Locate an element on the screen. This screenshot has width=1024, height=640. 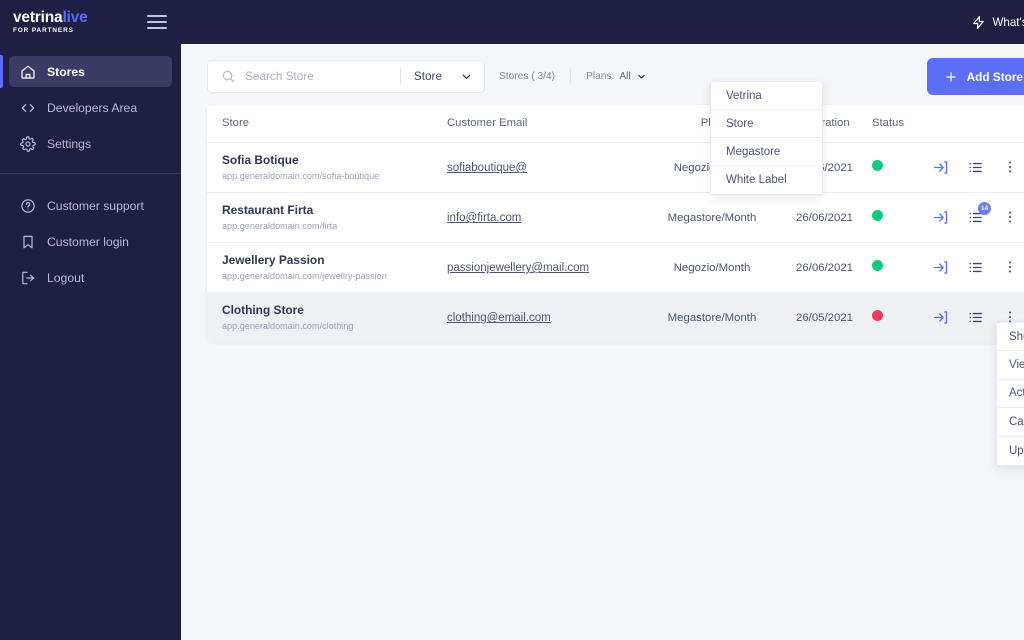
row-action-option: Cancel Subscription is located at coordinates (1010, 422).